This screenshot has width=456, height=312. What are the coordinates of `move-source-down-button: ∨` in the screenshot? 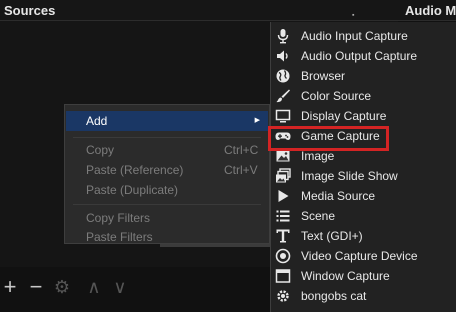 It's located at (120, 287).